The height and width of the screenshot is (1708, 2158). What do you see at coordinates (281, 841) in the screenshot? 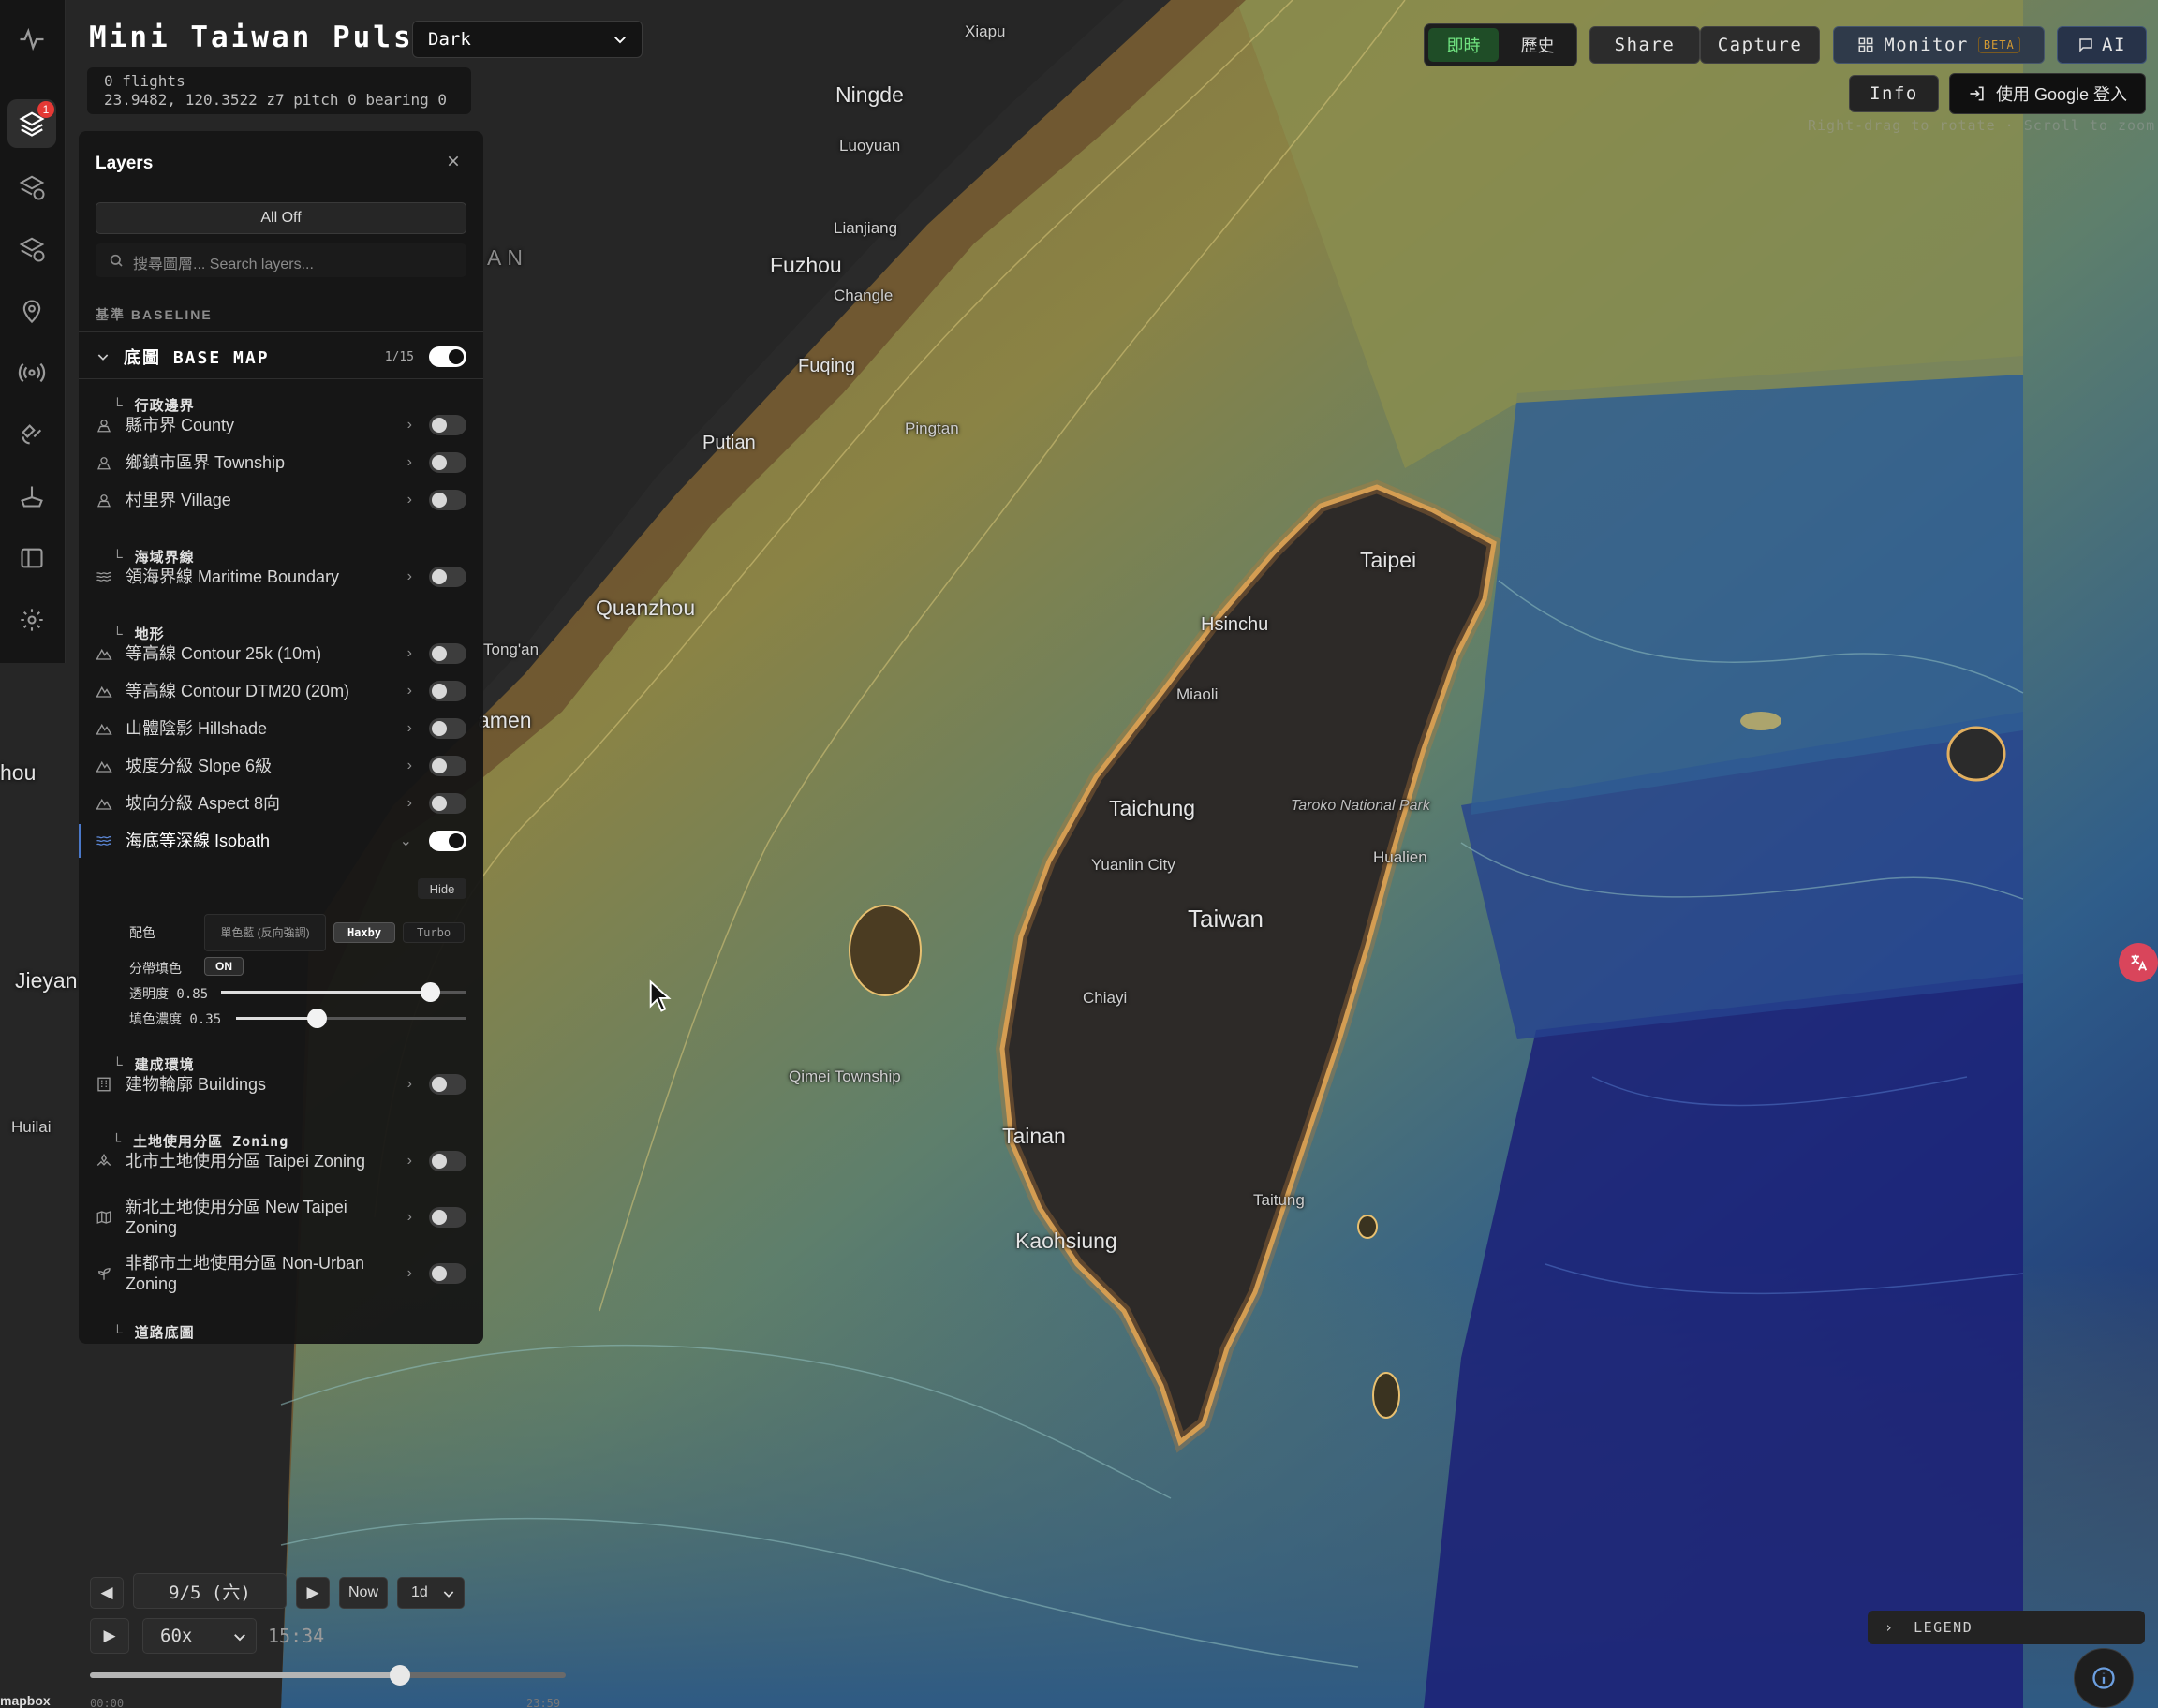
I see `layer-row: 海底等深線 Isobath ⌄` at bounding box center [281, 841].